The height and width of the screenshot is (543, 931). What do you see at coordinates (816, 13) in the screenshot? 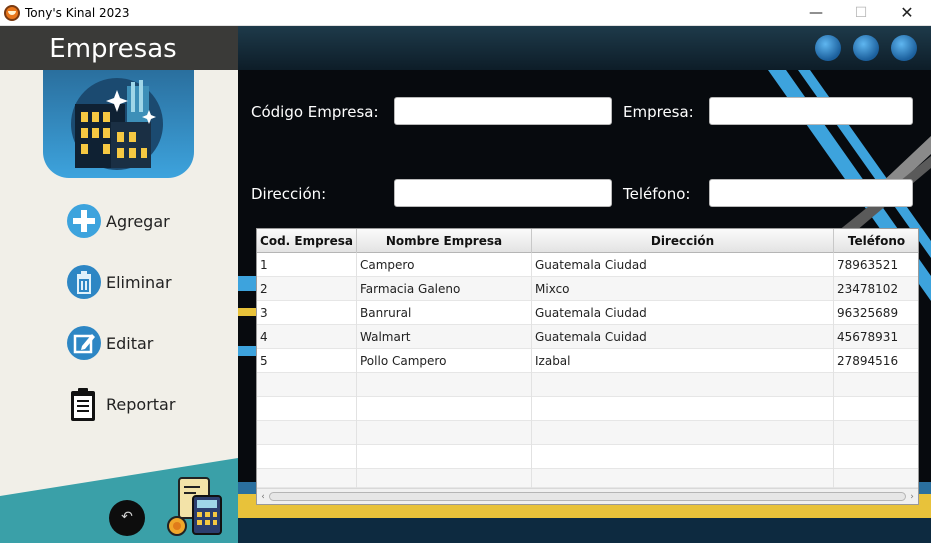
I see `minimize-button: —` at bounding box center [816, 13].